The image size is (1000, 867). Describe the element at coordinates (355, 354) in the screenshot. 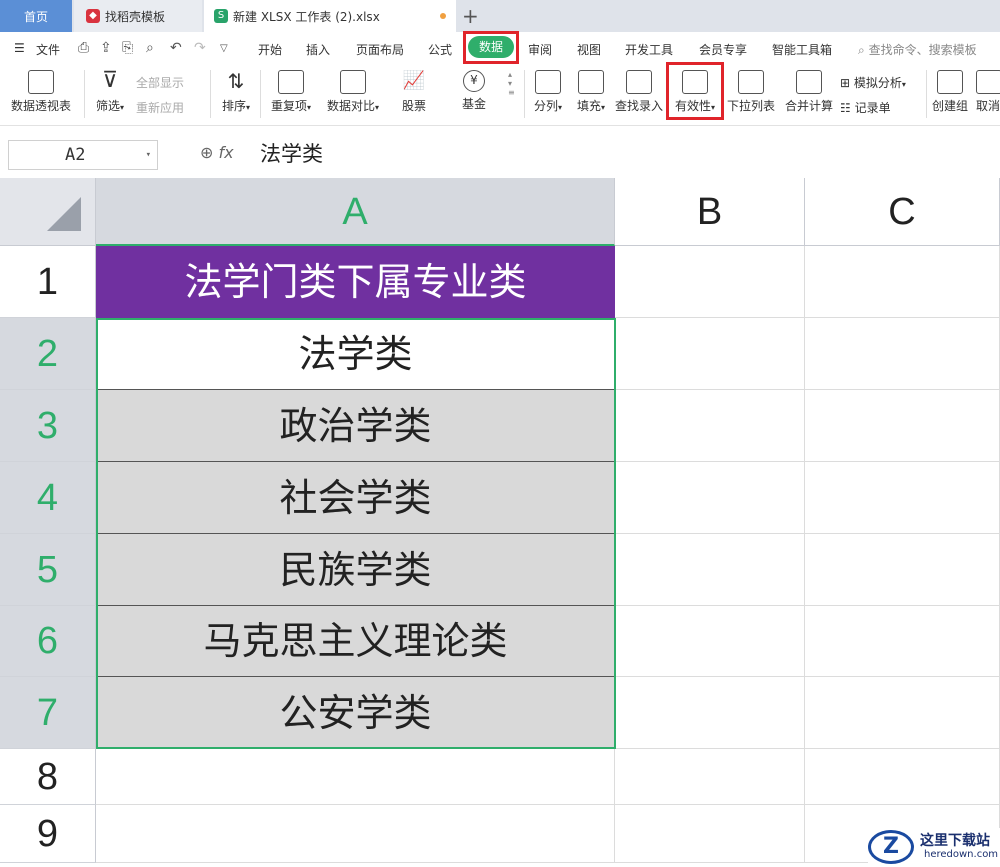

I see `cell-a2: 法学类` at that location.